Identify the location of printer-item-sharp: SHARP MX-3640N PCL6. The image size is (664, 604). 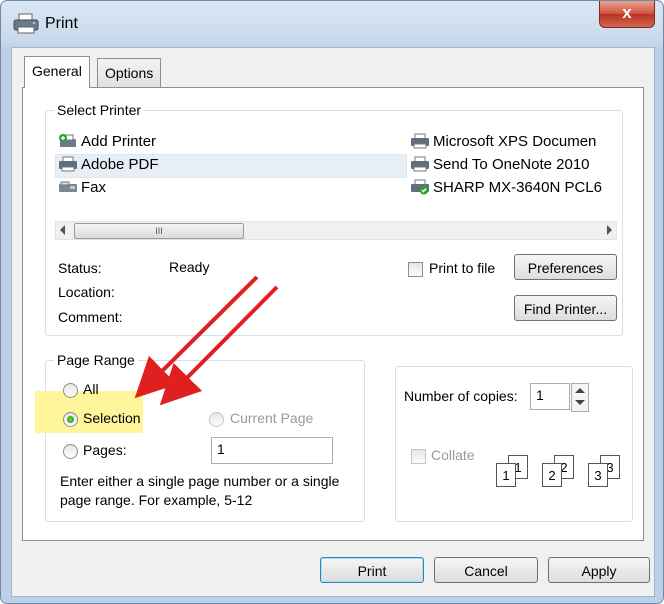
(506, 188).